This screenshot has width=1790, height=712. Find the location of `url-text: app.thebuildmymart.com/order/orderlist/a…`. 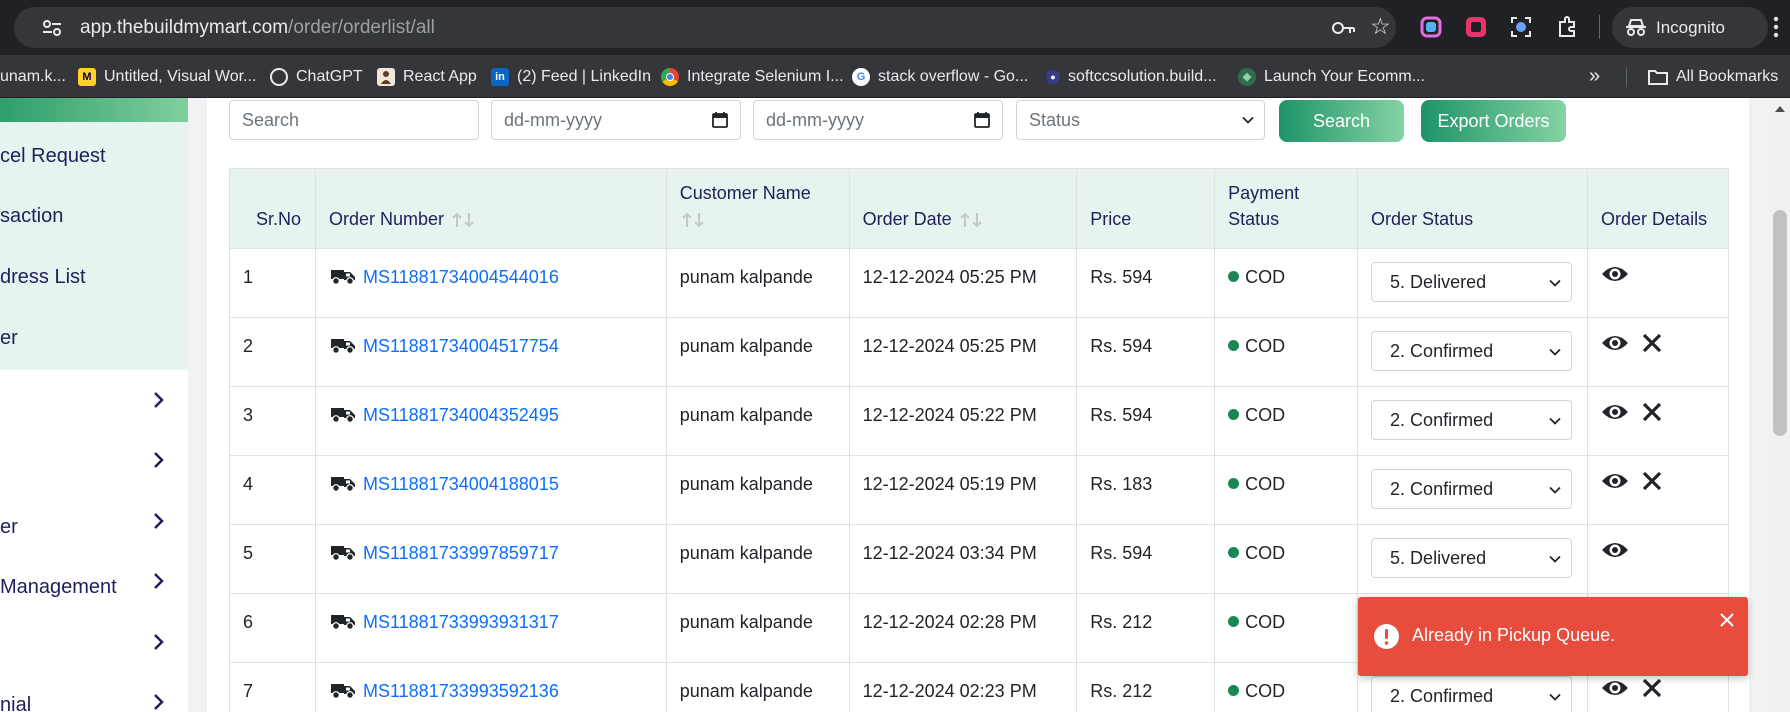

url-text: app.thebuildmymart.com/order/orderlist/a… is located at coordinates (257, 28).